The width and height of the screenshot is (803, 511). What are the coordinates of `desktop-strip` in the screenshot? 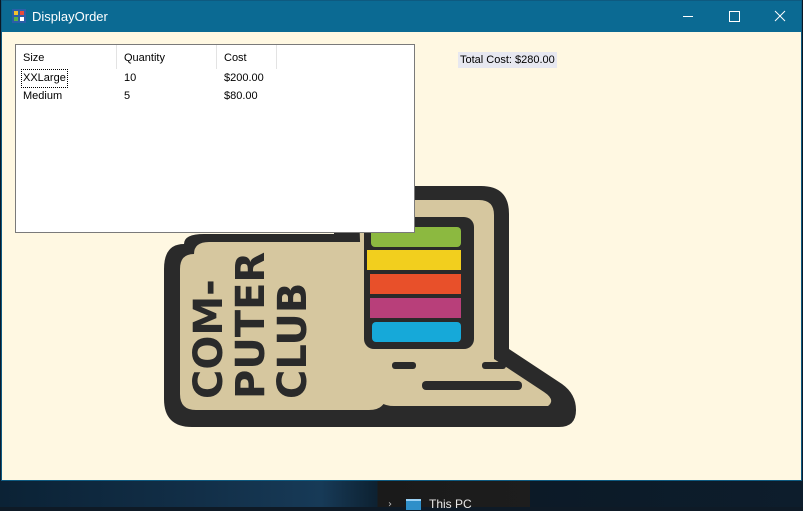 It's located at (401, 494).